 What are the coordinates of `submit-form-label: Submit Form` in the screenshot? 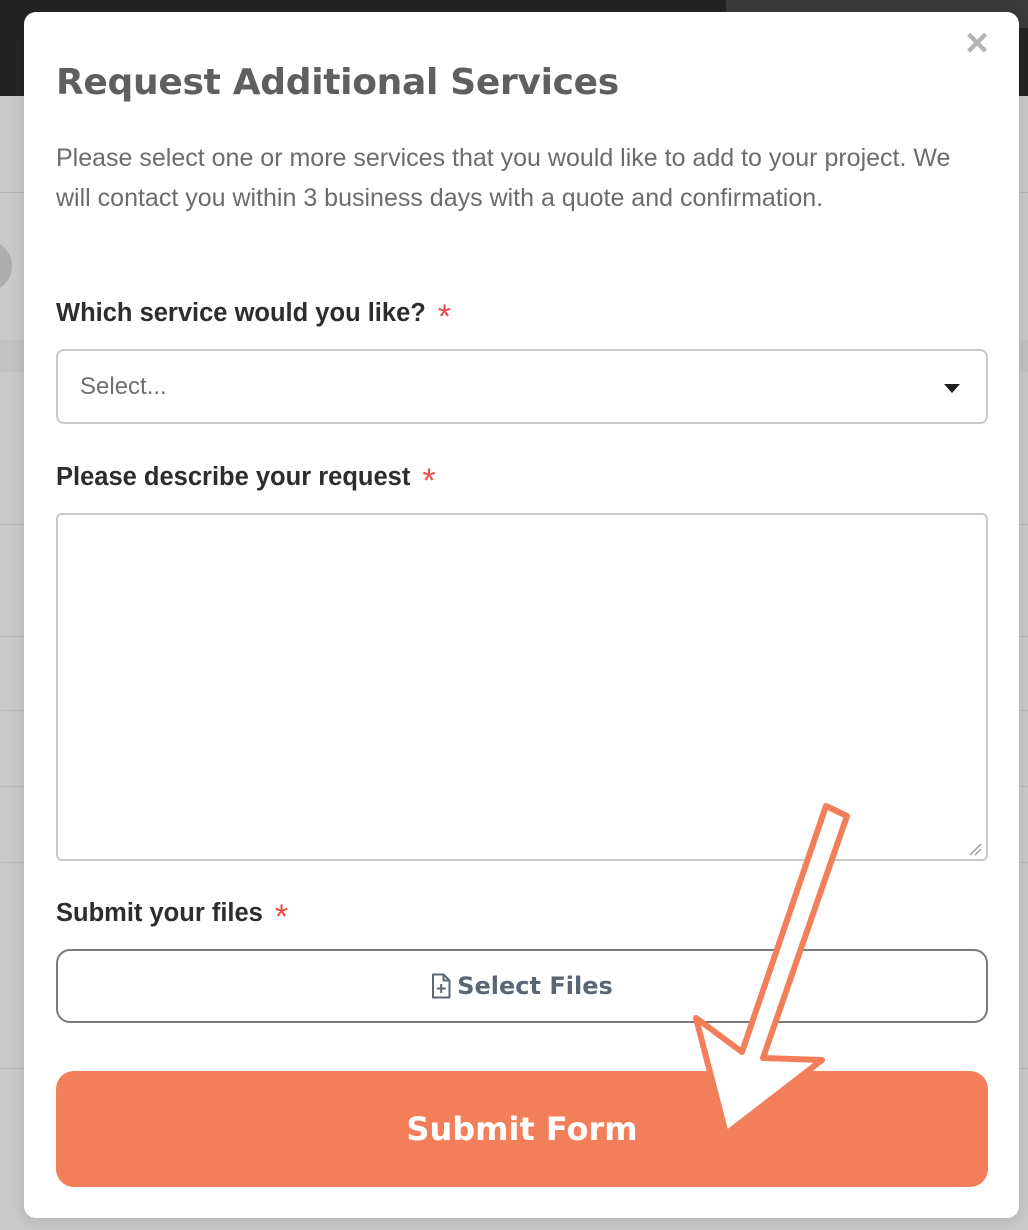 It's located at (522, 1129).